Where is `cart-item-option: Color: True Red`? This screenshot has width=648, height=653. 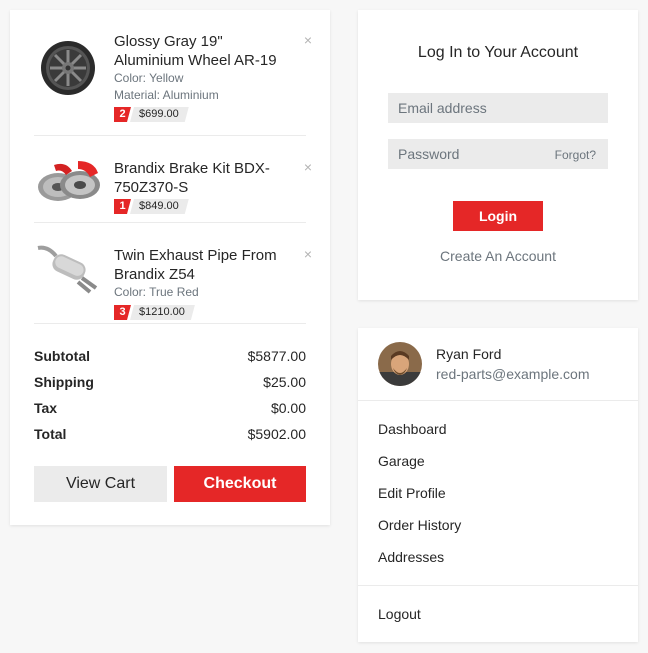
cart-item-option: Color: True Red is located at coordinates (156, 292).